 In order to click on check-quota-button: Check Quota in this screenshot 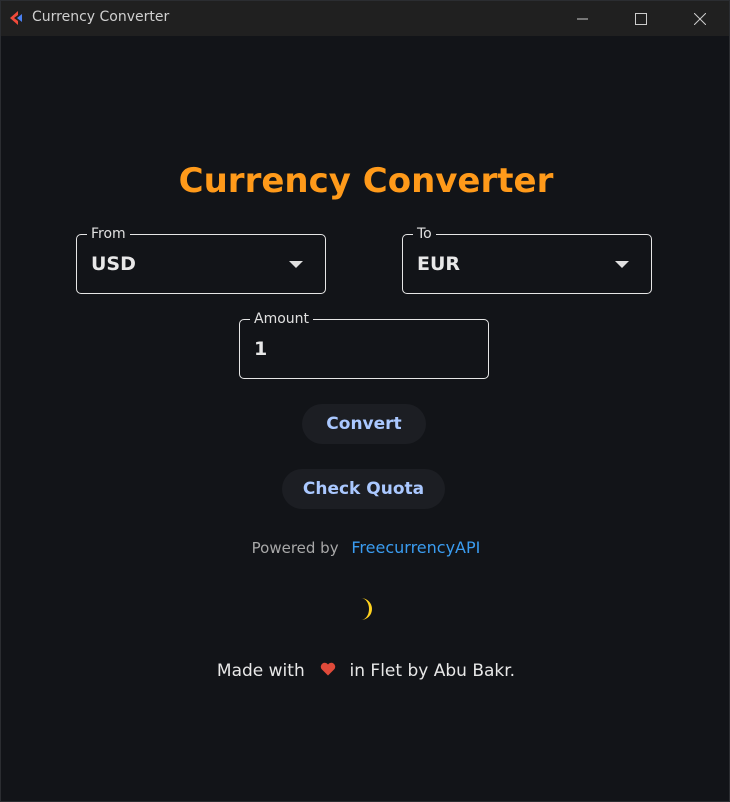, I will do `click(363, 489)`.